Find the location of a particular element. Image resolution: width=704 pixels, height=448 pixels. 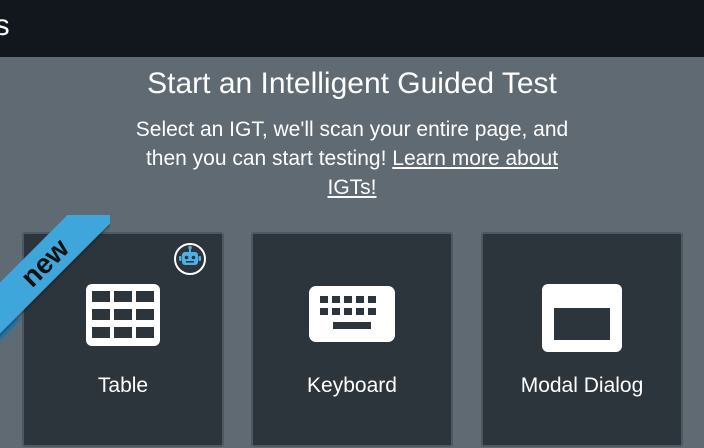

card-label: Keyboard is located at coordinates (352, 385).